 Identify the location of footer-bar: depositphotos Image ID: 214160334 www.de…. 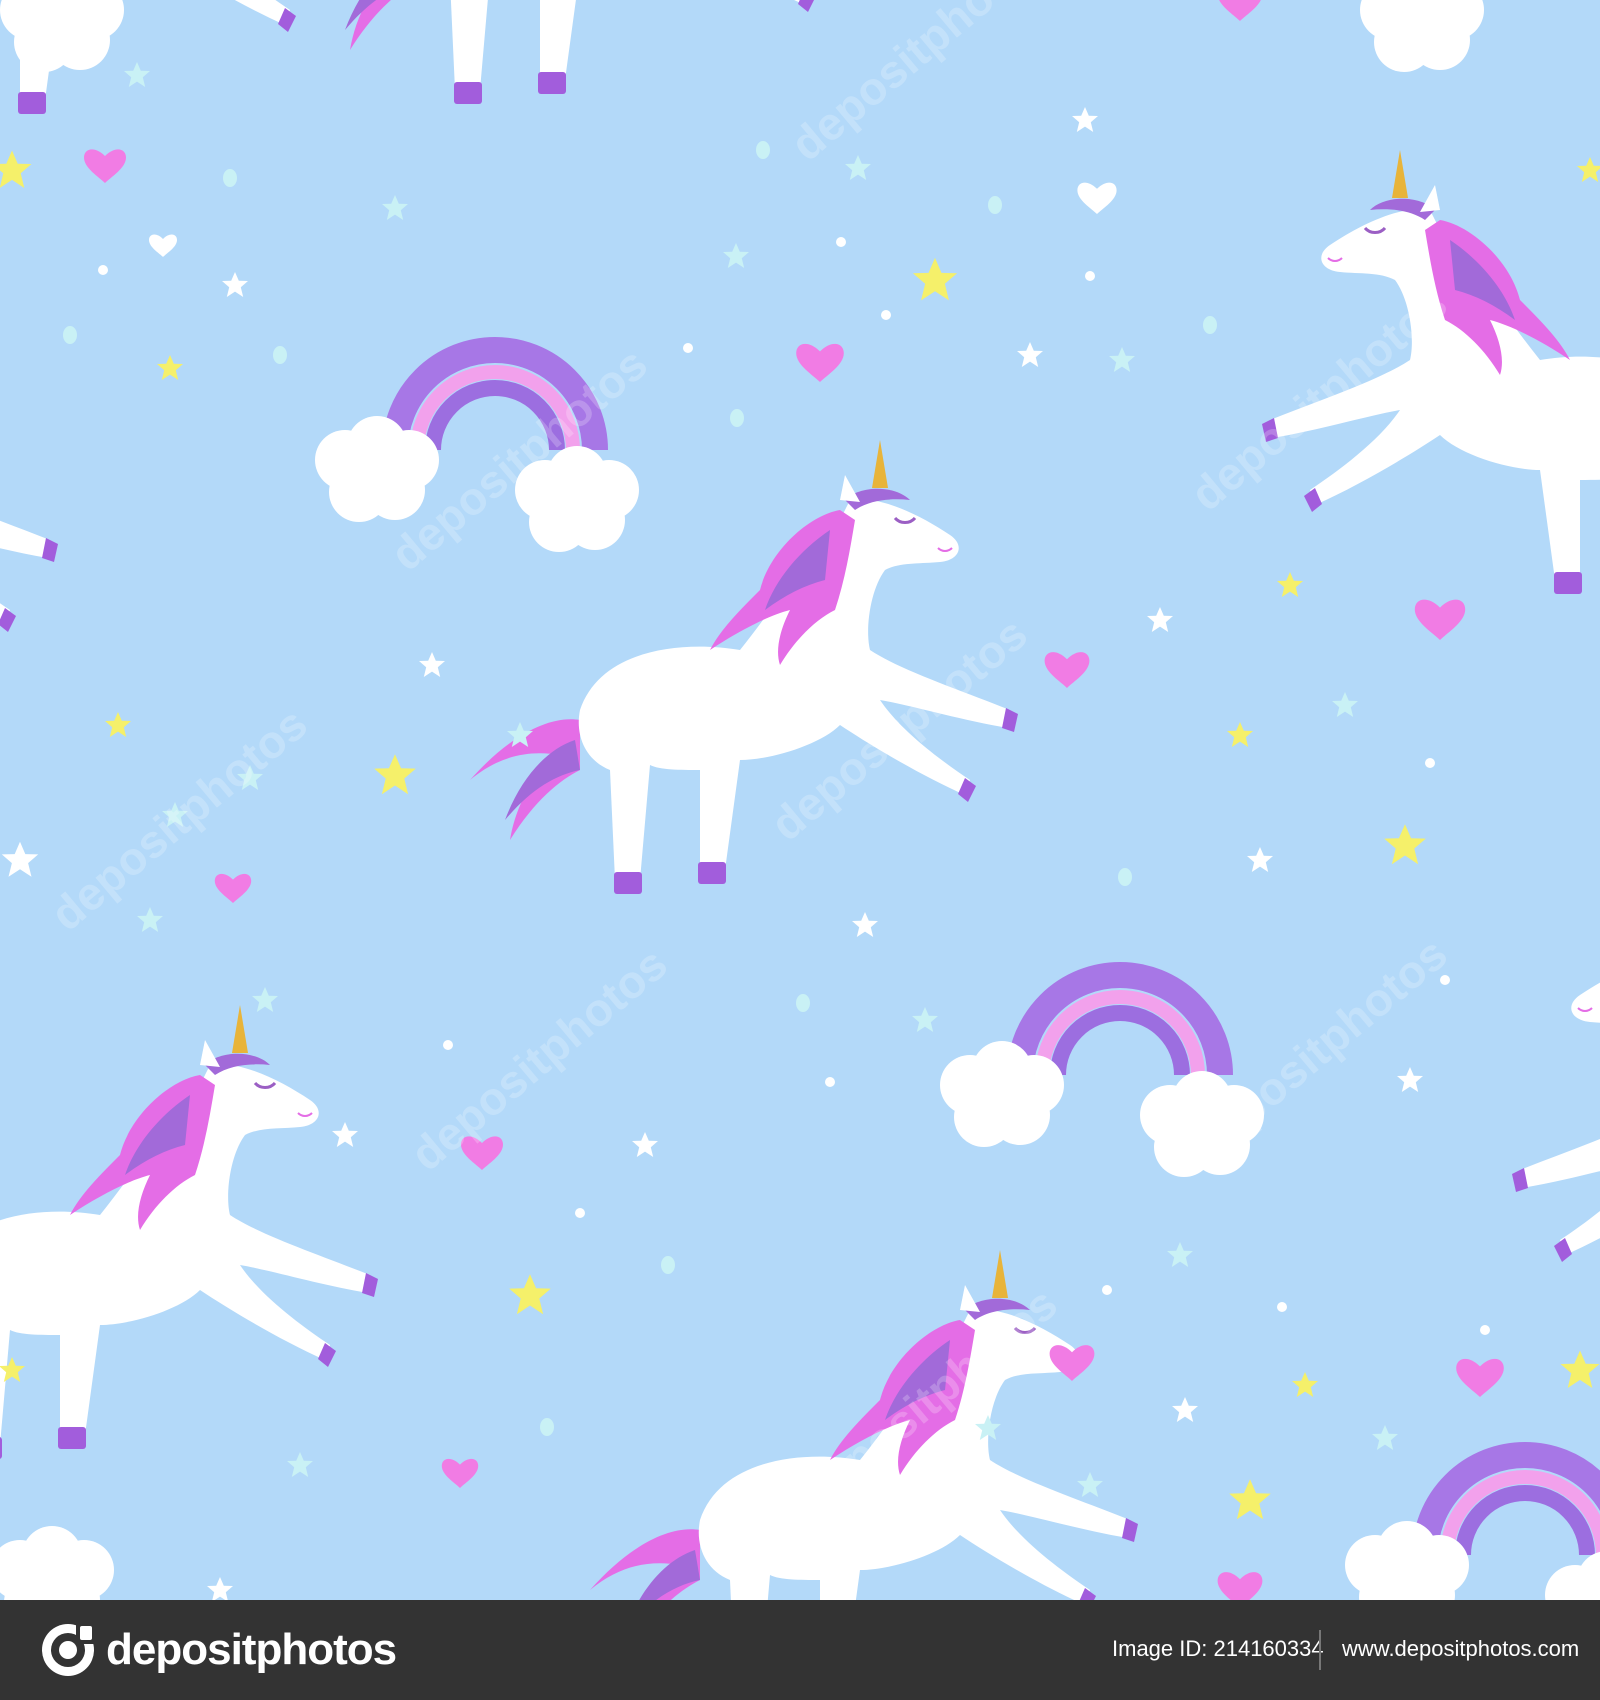
(800, 1650).